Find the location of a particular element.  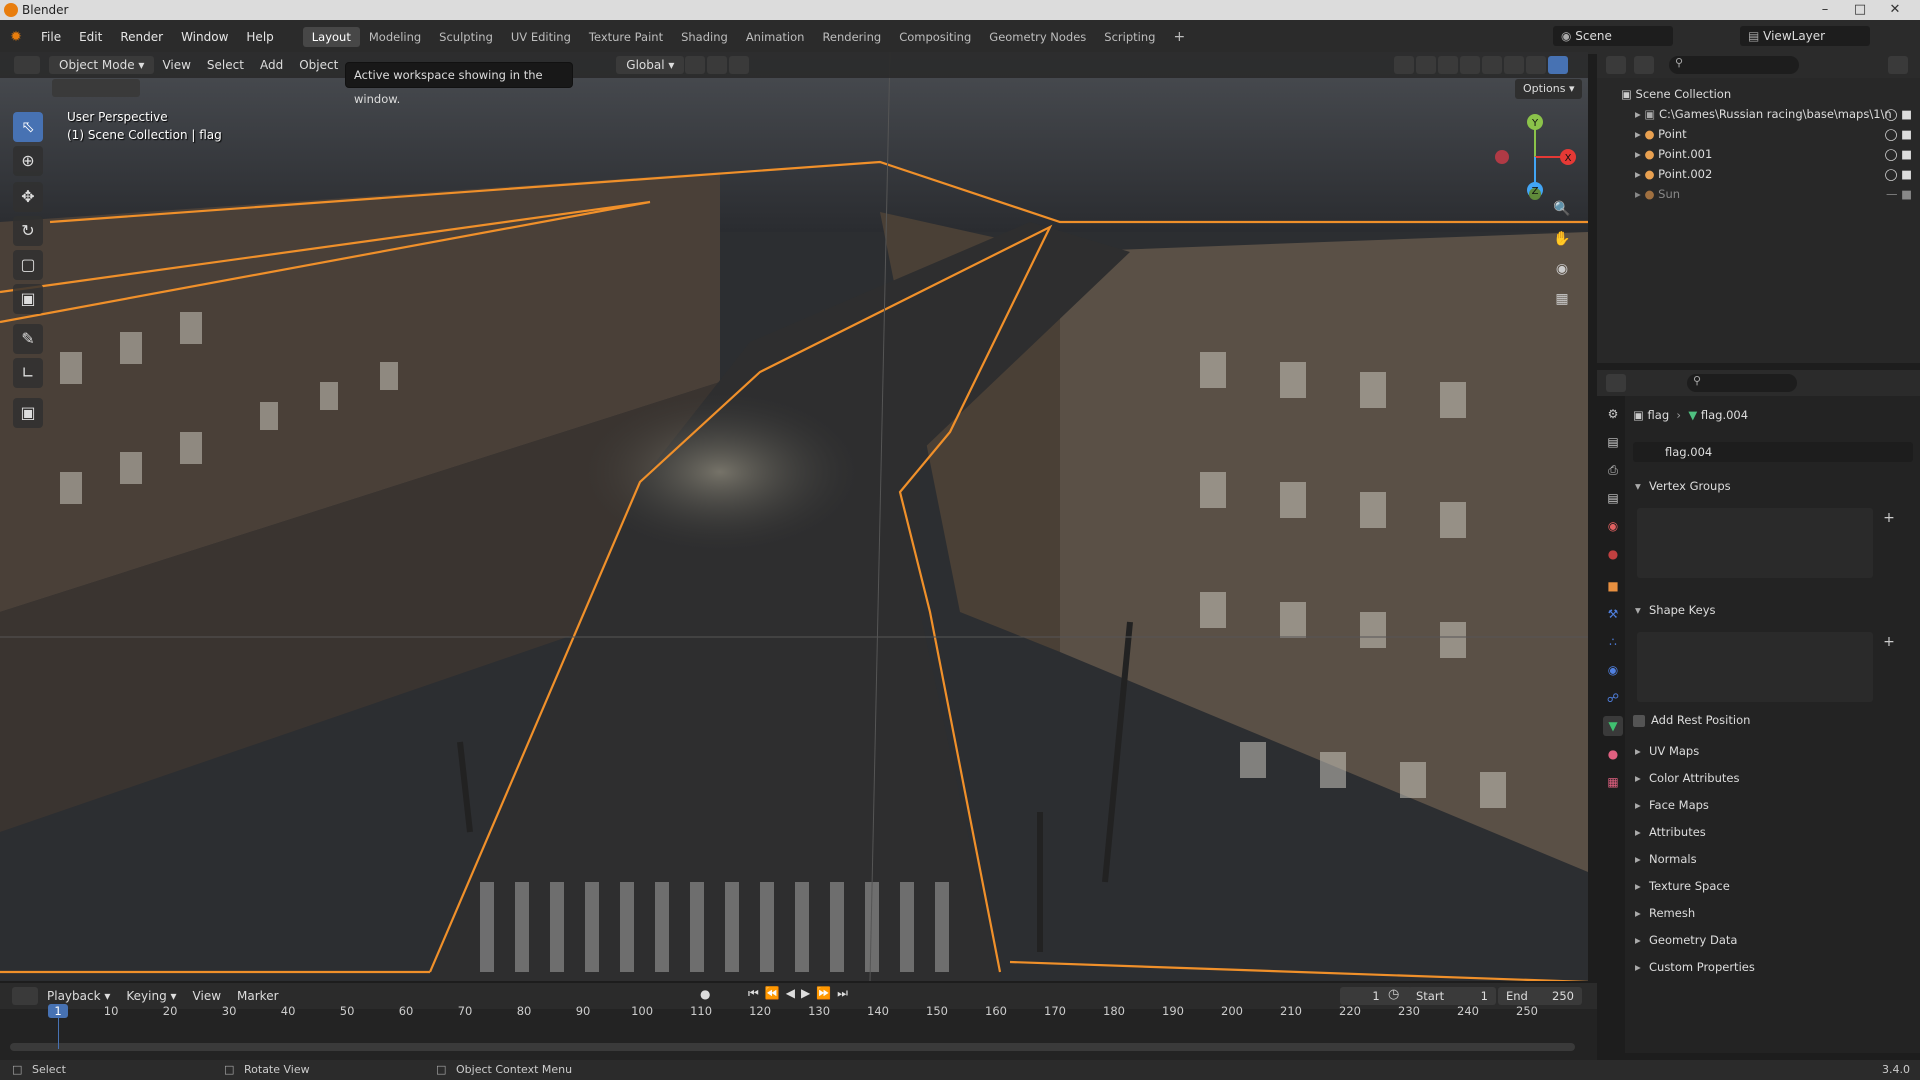

mesh-data-name-field: flag.004 is located at coordinates (1773, 452).